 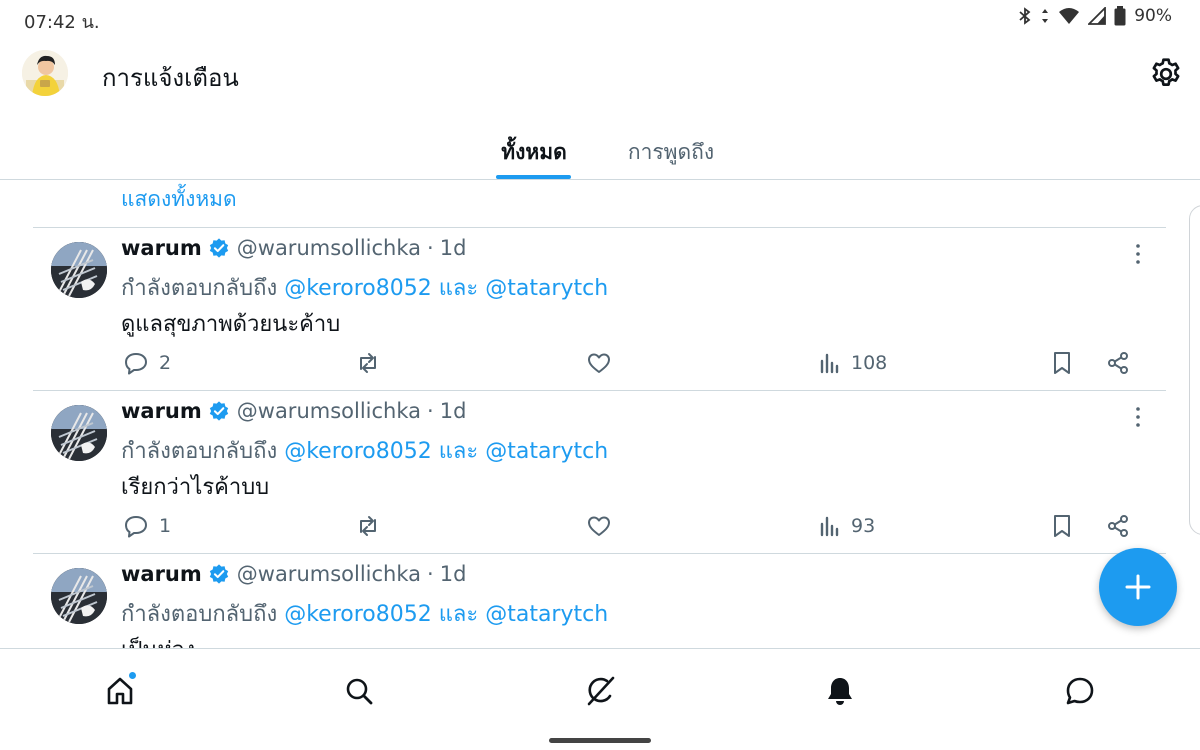 I want to click on reply-icon, so click(x=136, y=527).